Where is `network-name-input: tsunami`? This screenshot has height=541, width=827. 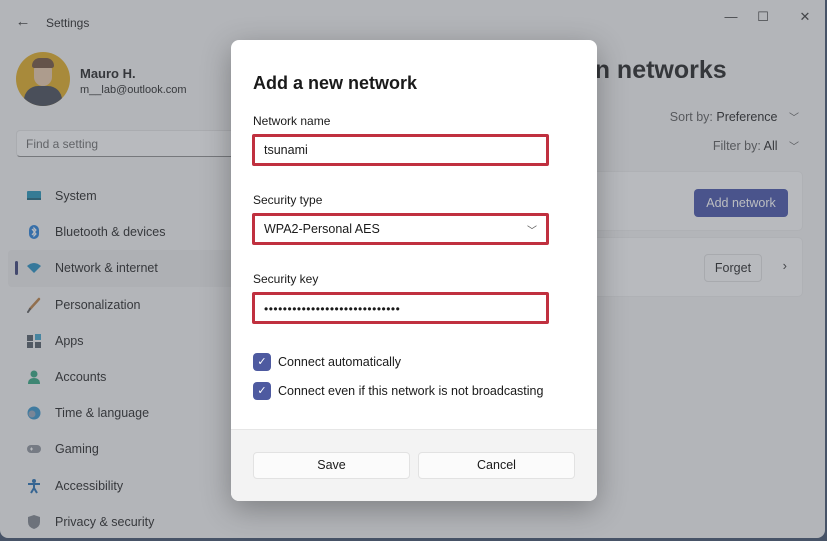
network-name-input: tsunami is located at coordinates (400, 150).